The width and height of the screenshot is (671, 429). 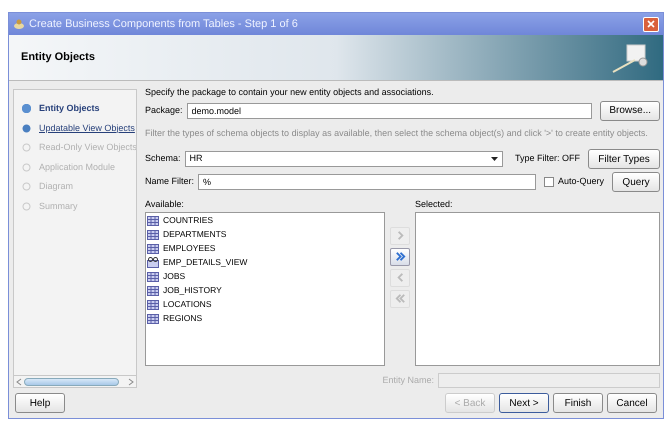 What do you see at coordinates (131, 382) in the screenshot?
I see `scroll-right-icon` at bounding box center [131, 382].